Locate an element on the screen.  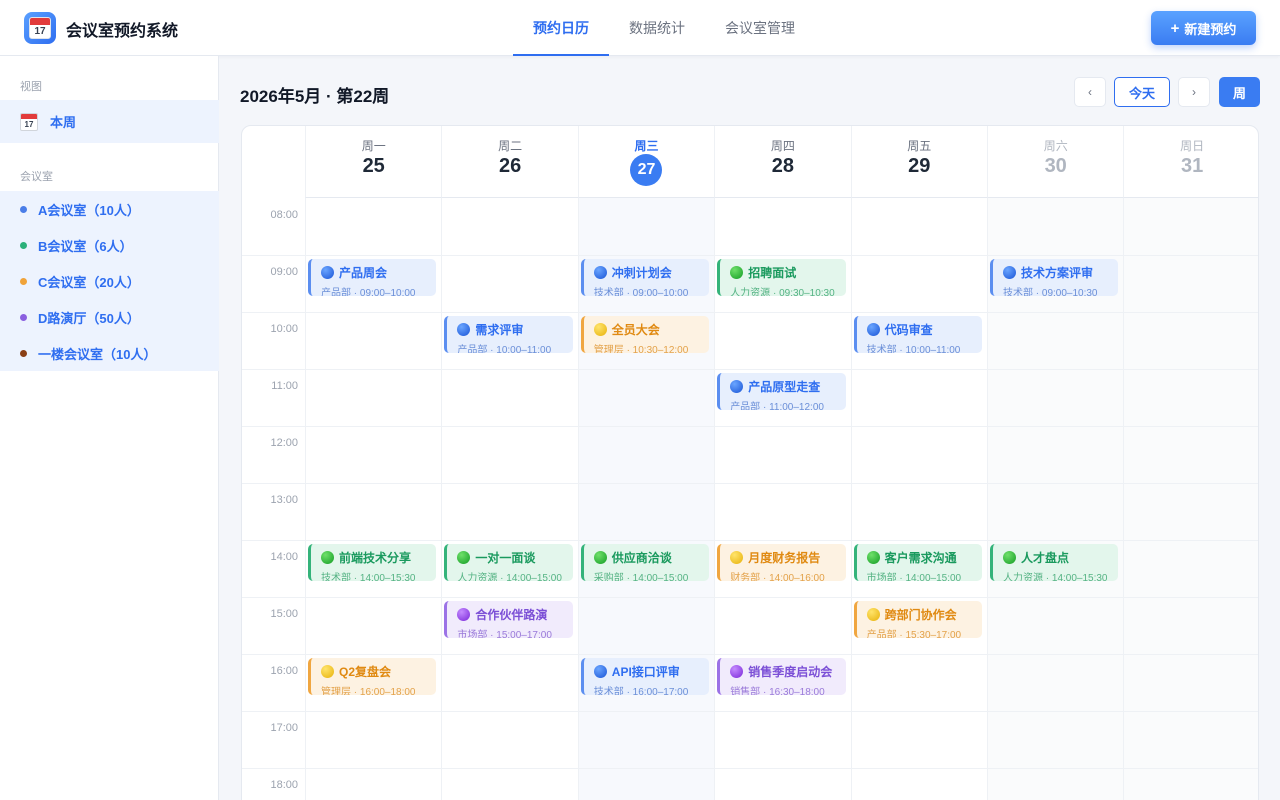
today-button: 今天 is located at coordinates (1142, 92).